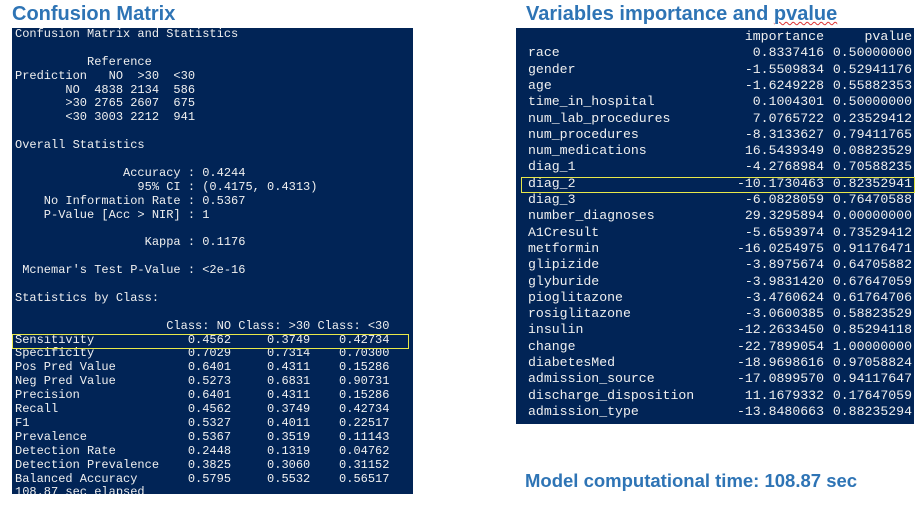 The image size is (922, 506). What do you see at coordinates (872, 379) in the screenshot?
I see `variable-pvalue: 0.94117647` at bounding box center [872, 379].